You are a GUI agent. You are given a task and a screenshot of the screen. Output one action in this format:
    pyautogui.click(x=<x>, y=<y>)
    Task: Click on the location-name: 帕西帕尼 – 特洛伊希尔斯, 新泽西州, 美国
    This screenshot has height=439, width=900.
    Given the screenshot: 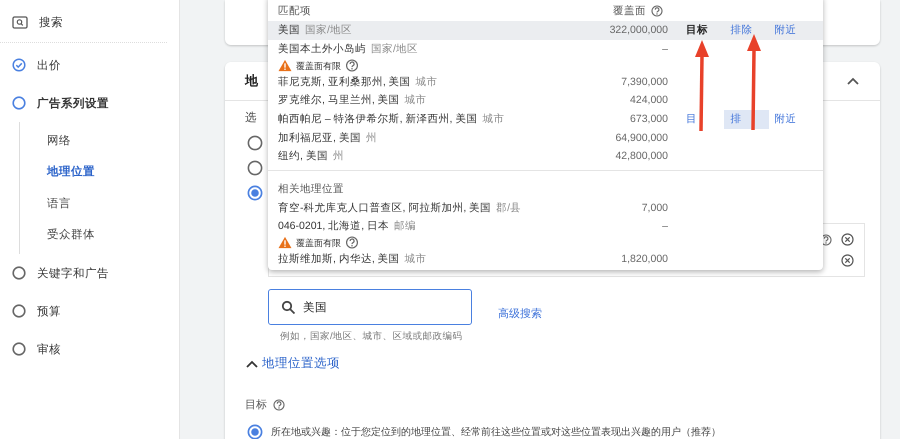 What is the action you would take?
    pyautogui.click(x=378, y=118)
    